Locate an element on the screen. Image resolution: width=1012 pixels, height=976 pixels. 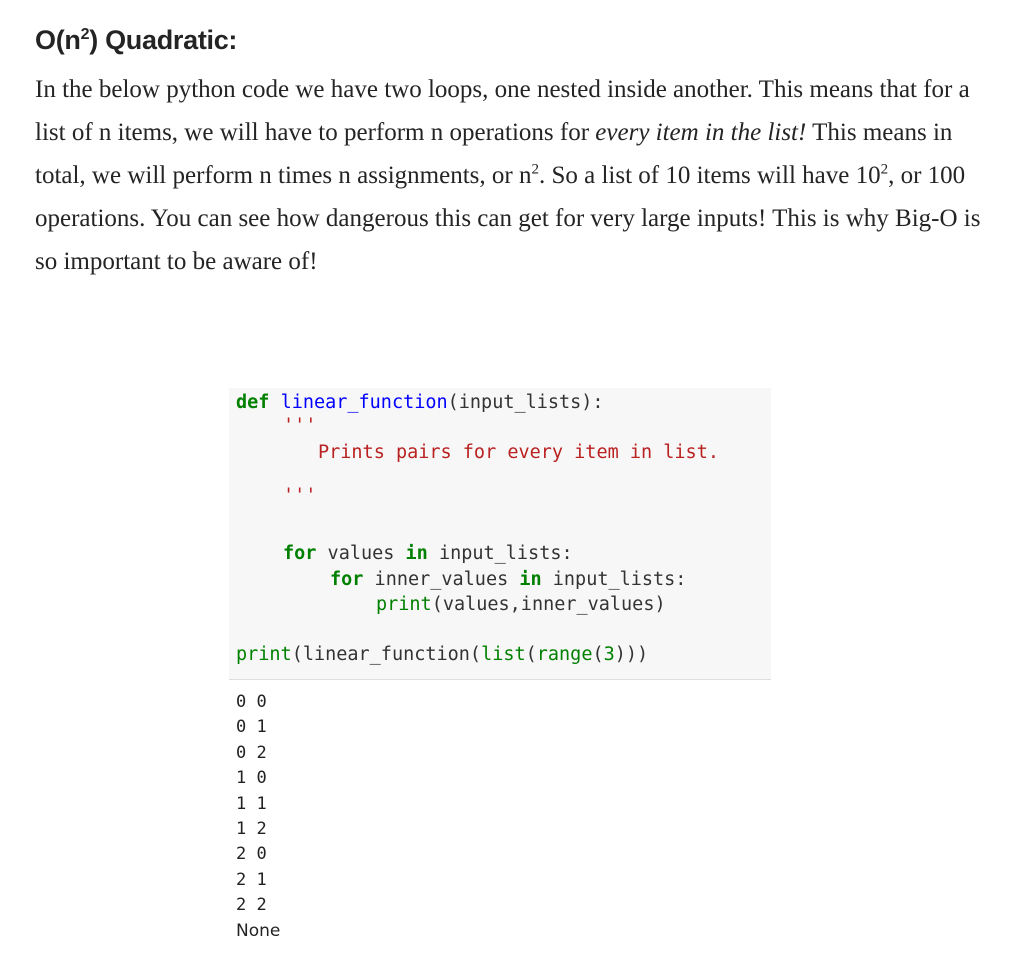
output-line: 0 0 is located at coordinates (251, 702).